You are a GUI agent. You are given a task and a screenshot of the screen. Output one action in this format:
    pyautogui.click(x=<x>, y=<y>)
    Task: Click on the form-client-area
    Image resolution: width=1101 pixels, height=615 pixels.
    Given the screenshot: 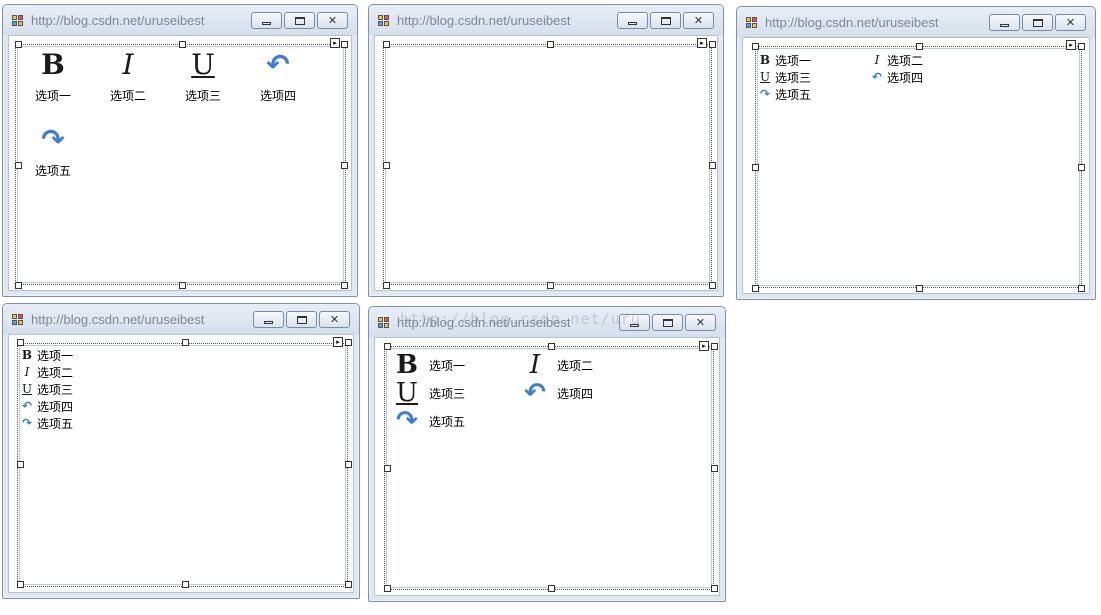 What is the action you would take?
    pyautogui.click(x=546, y=163)
    